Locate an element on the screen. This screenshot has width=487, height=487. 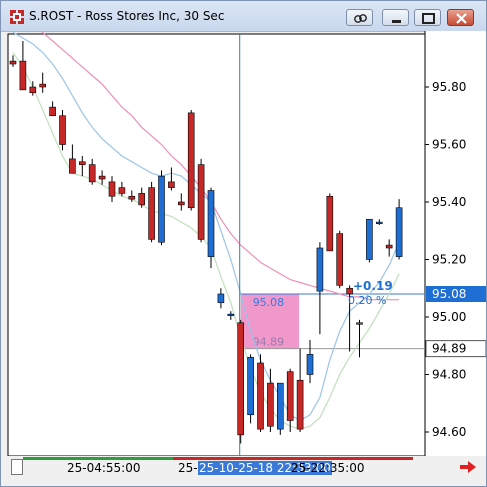
scroll-start-box is located at coordinates (17, 467).